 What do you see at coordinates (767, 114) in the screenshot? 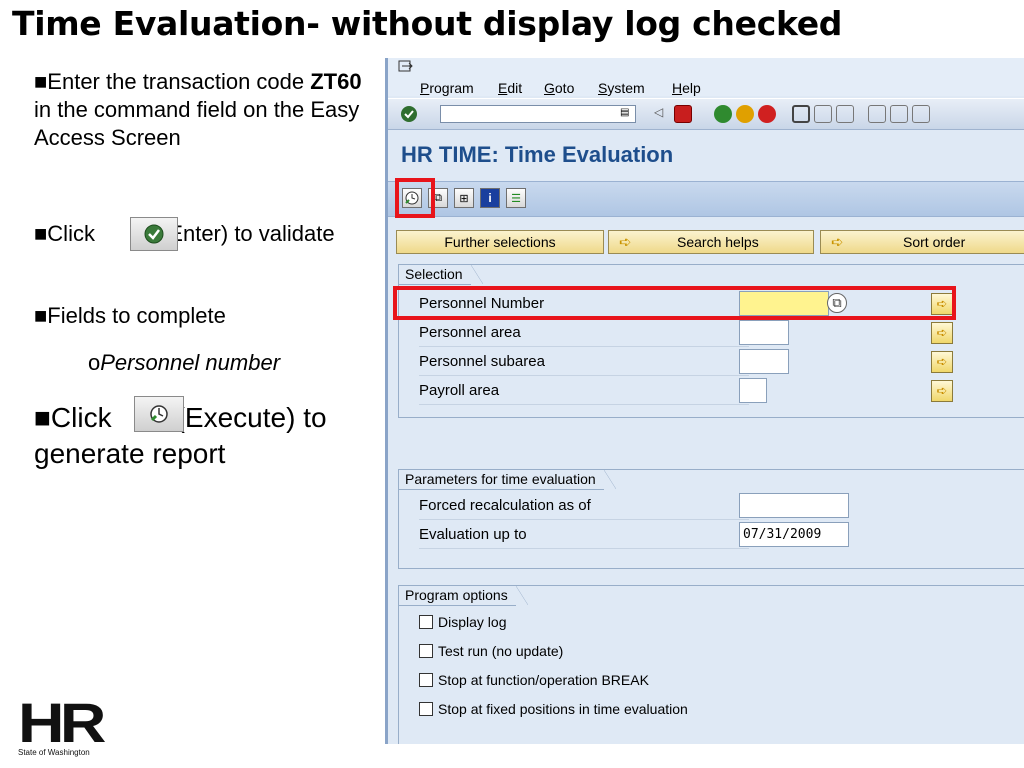
I see `cancel-icon` at bounding box center [767, 114].